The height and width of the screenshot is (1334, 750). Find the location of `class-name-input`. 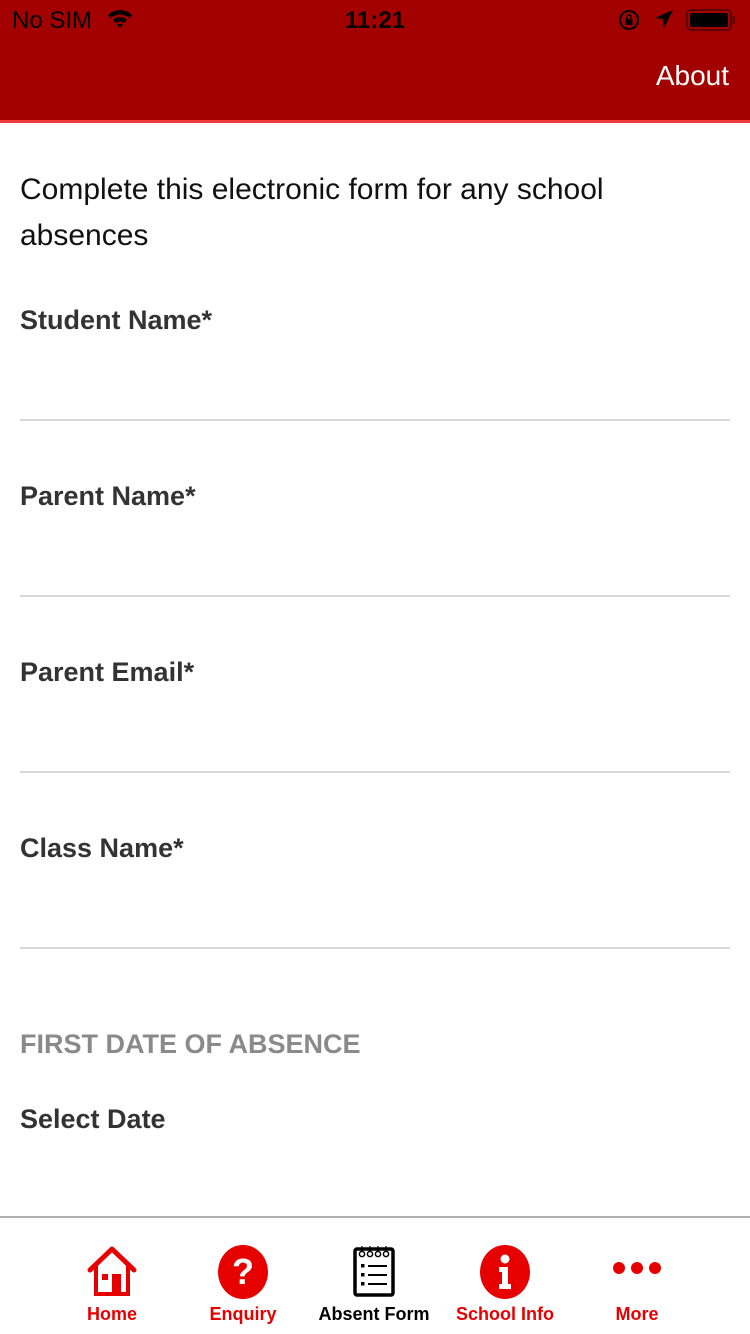

class-name-input is located at coordinates (375, 909).